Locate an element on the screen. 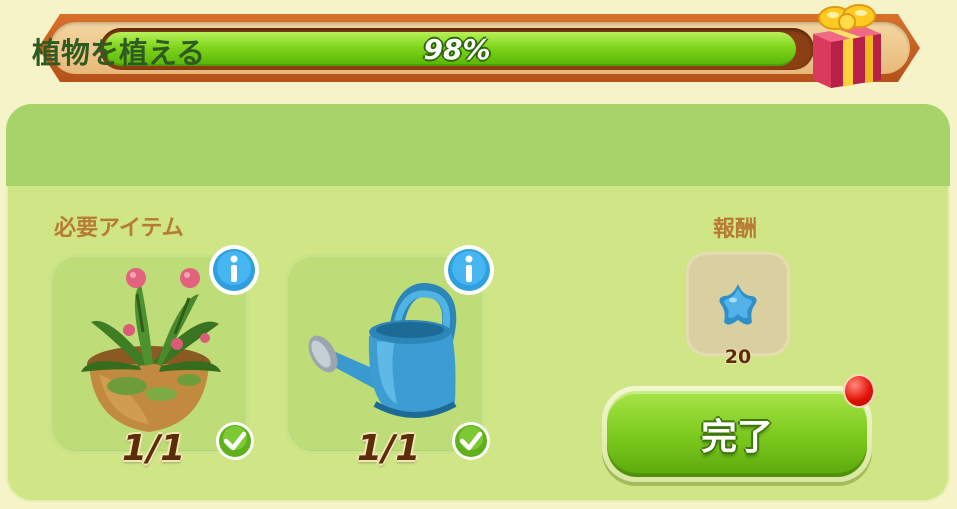 Image resolution: width=957 pixels, height=509 pixels. reward-card is located at coordinates (738, 304).